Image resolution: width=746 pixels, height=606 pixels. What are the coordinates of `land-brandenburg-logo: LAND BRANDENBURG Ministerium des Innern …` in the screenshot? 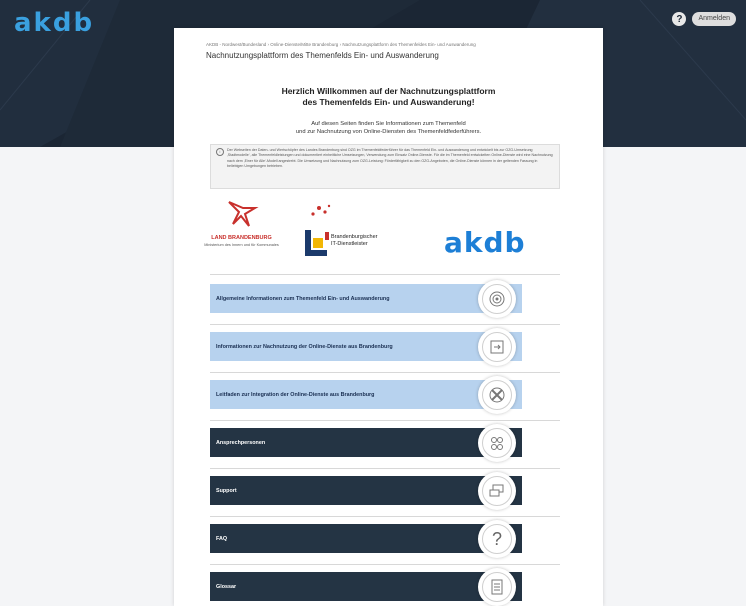 It's located at (241, 232).